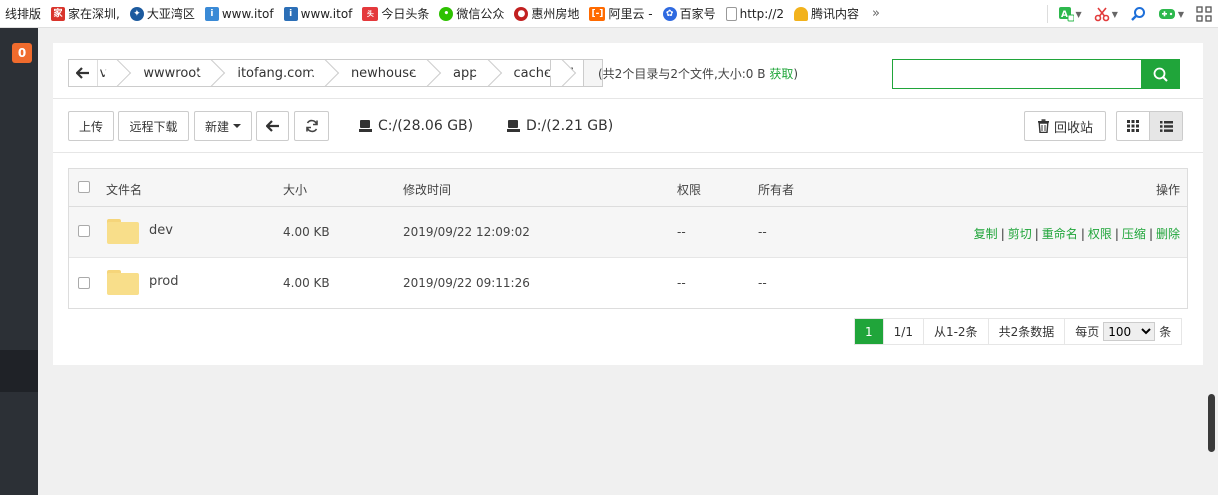  Describe the element at coordinates (681, 232) in the screenshot. I see `file-permission: --` at that location.